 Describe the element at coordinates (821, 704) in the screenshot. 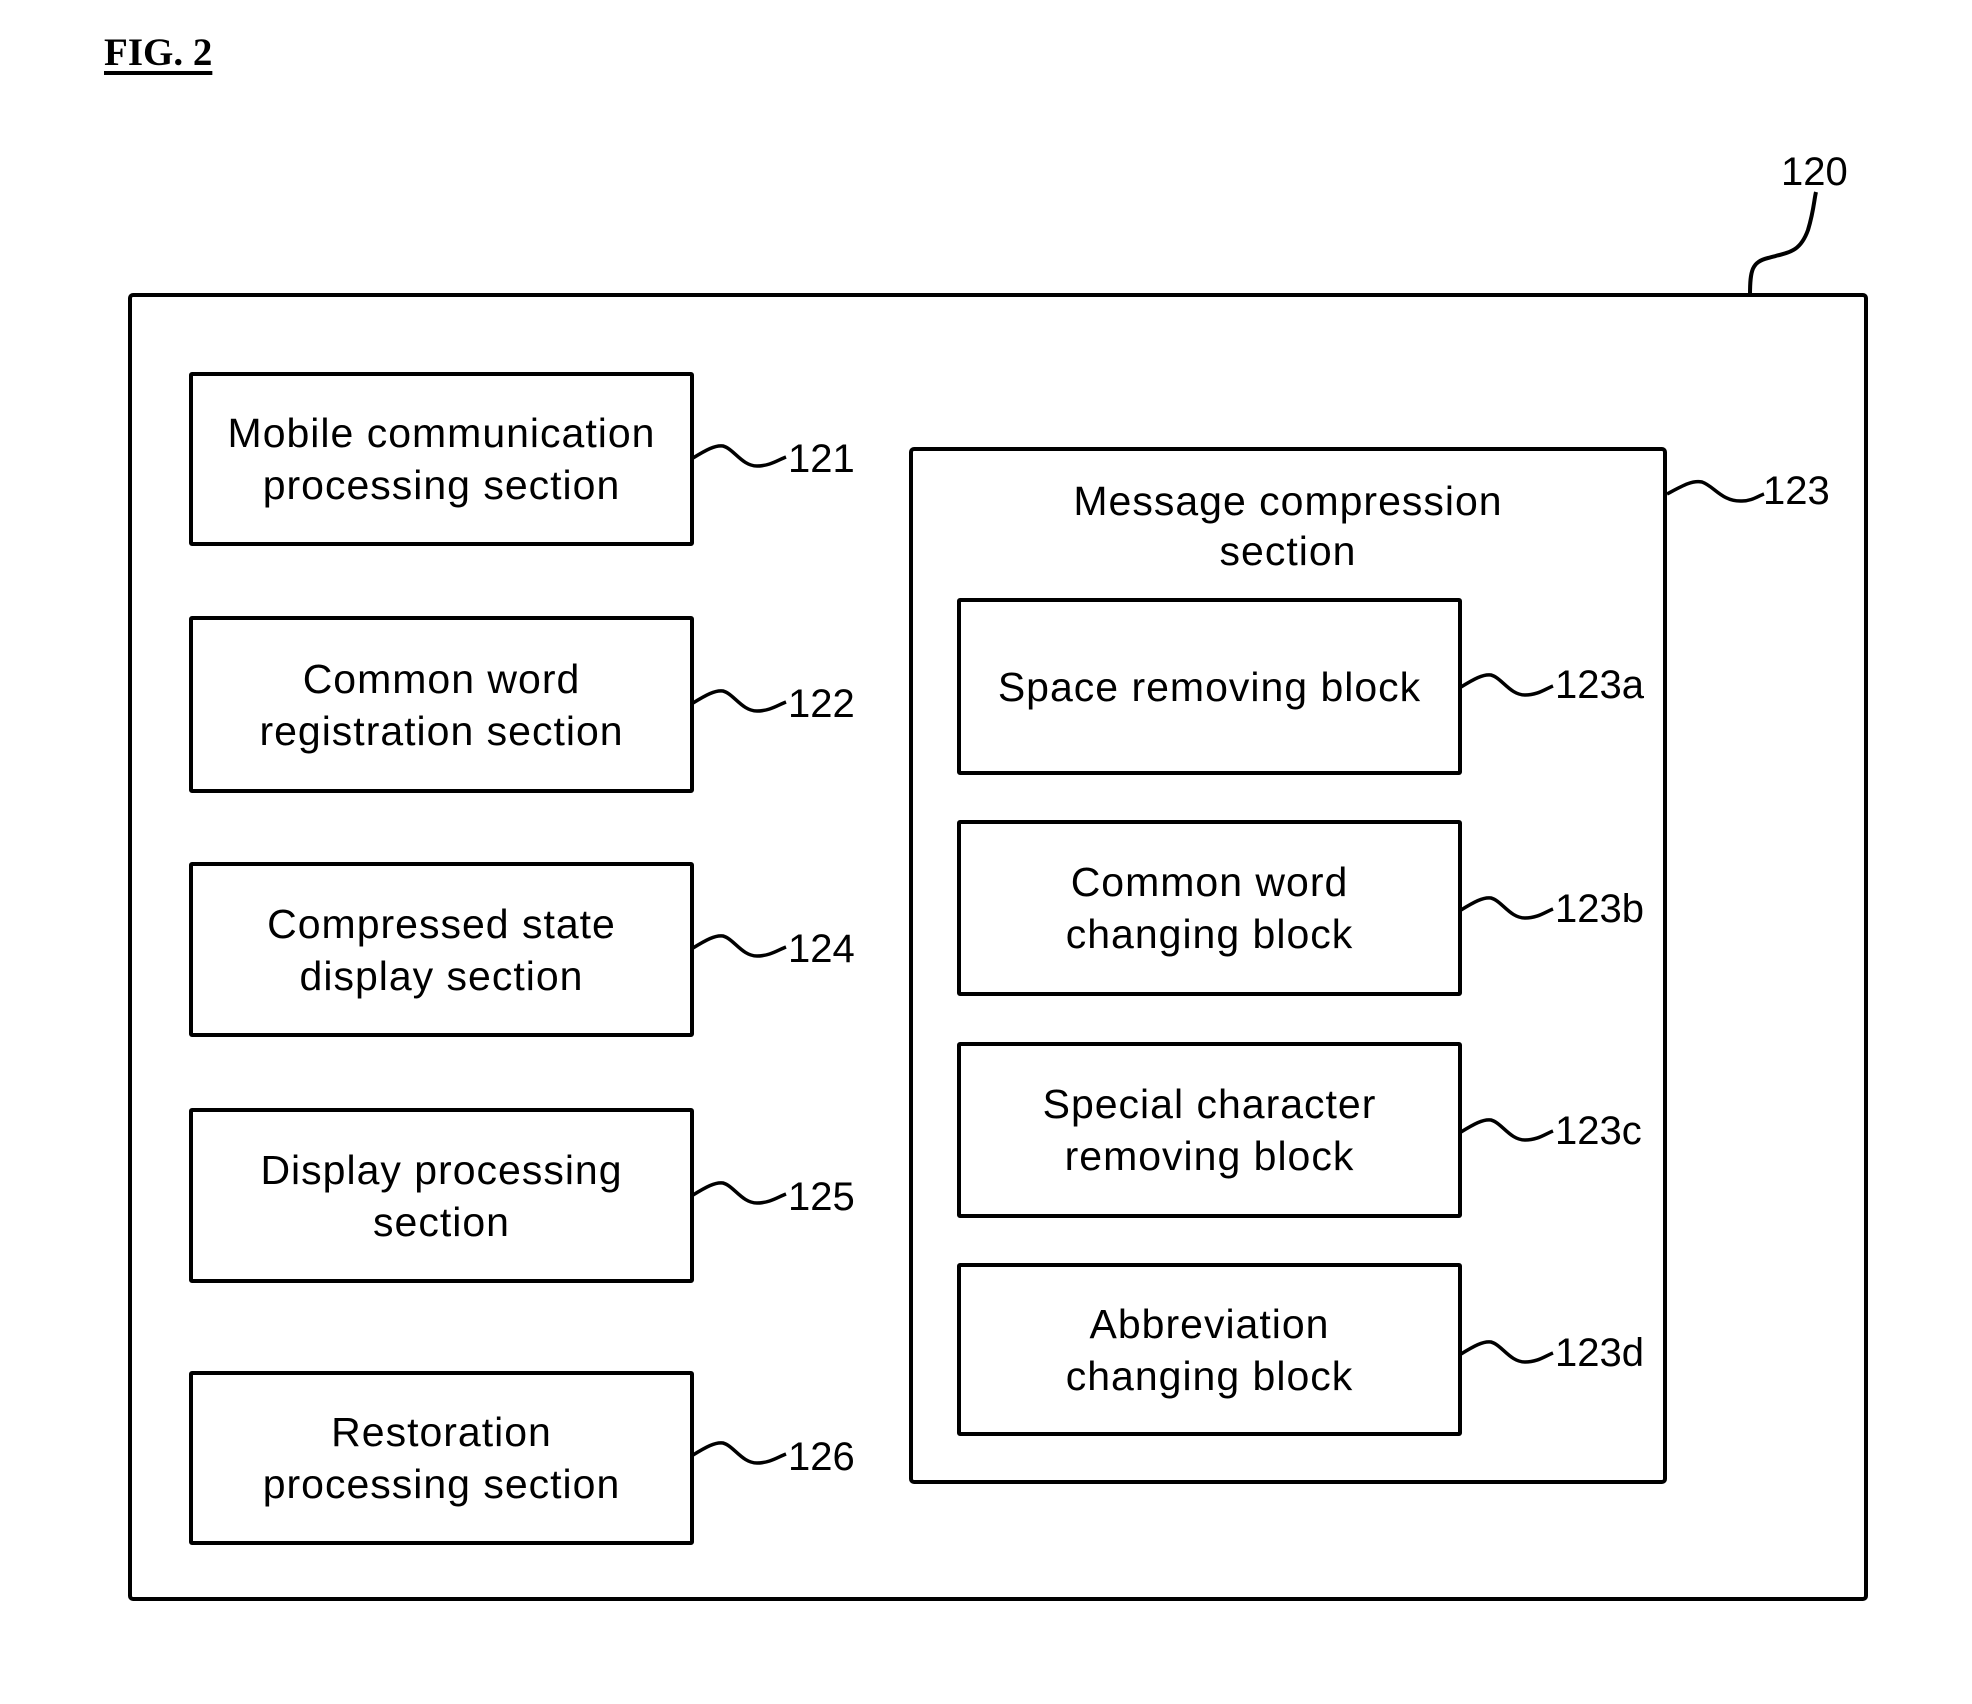

I see `ref-122: 122` at that location.